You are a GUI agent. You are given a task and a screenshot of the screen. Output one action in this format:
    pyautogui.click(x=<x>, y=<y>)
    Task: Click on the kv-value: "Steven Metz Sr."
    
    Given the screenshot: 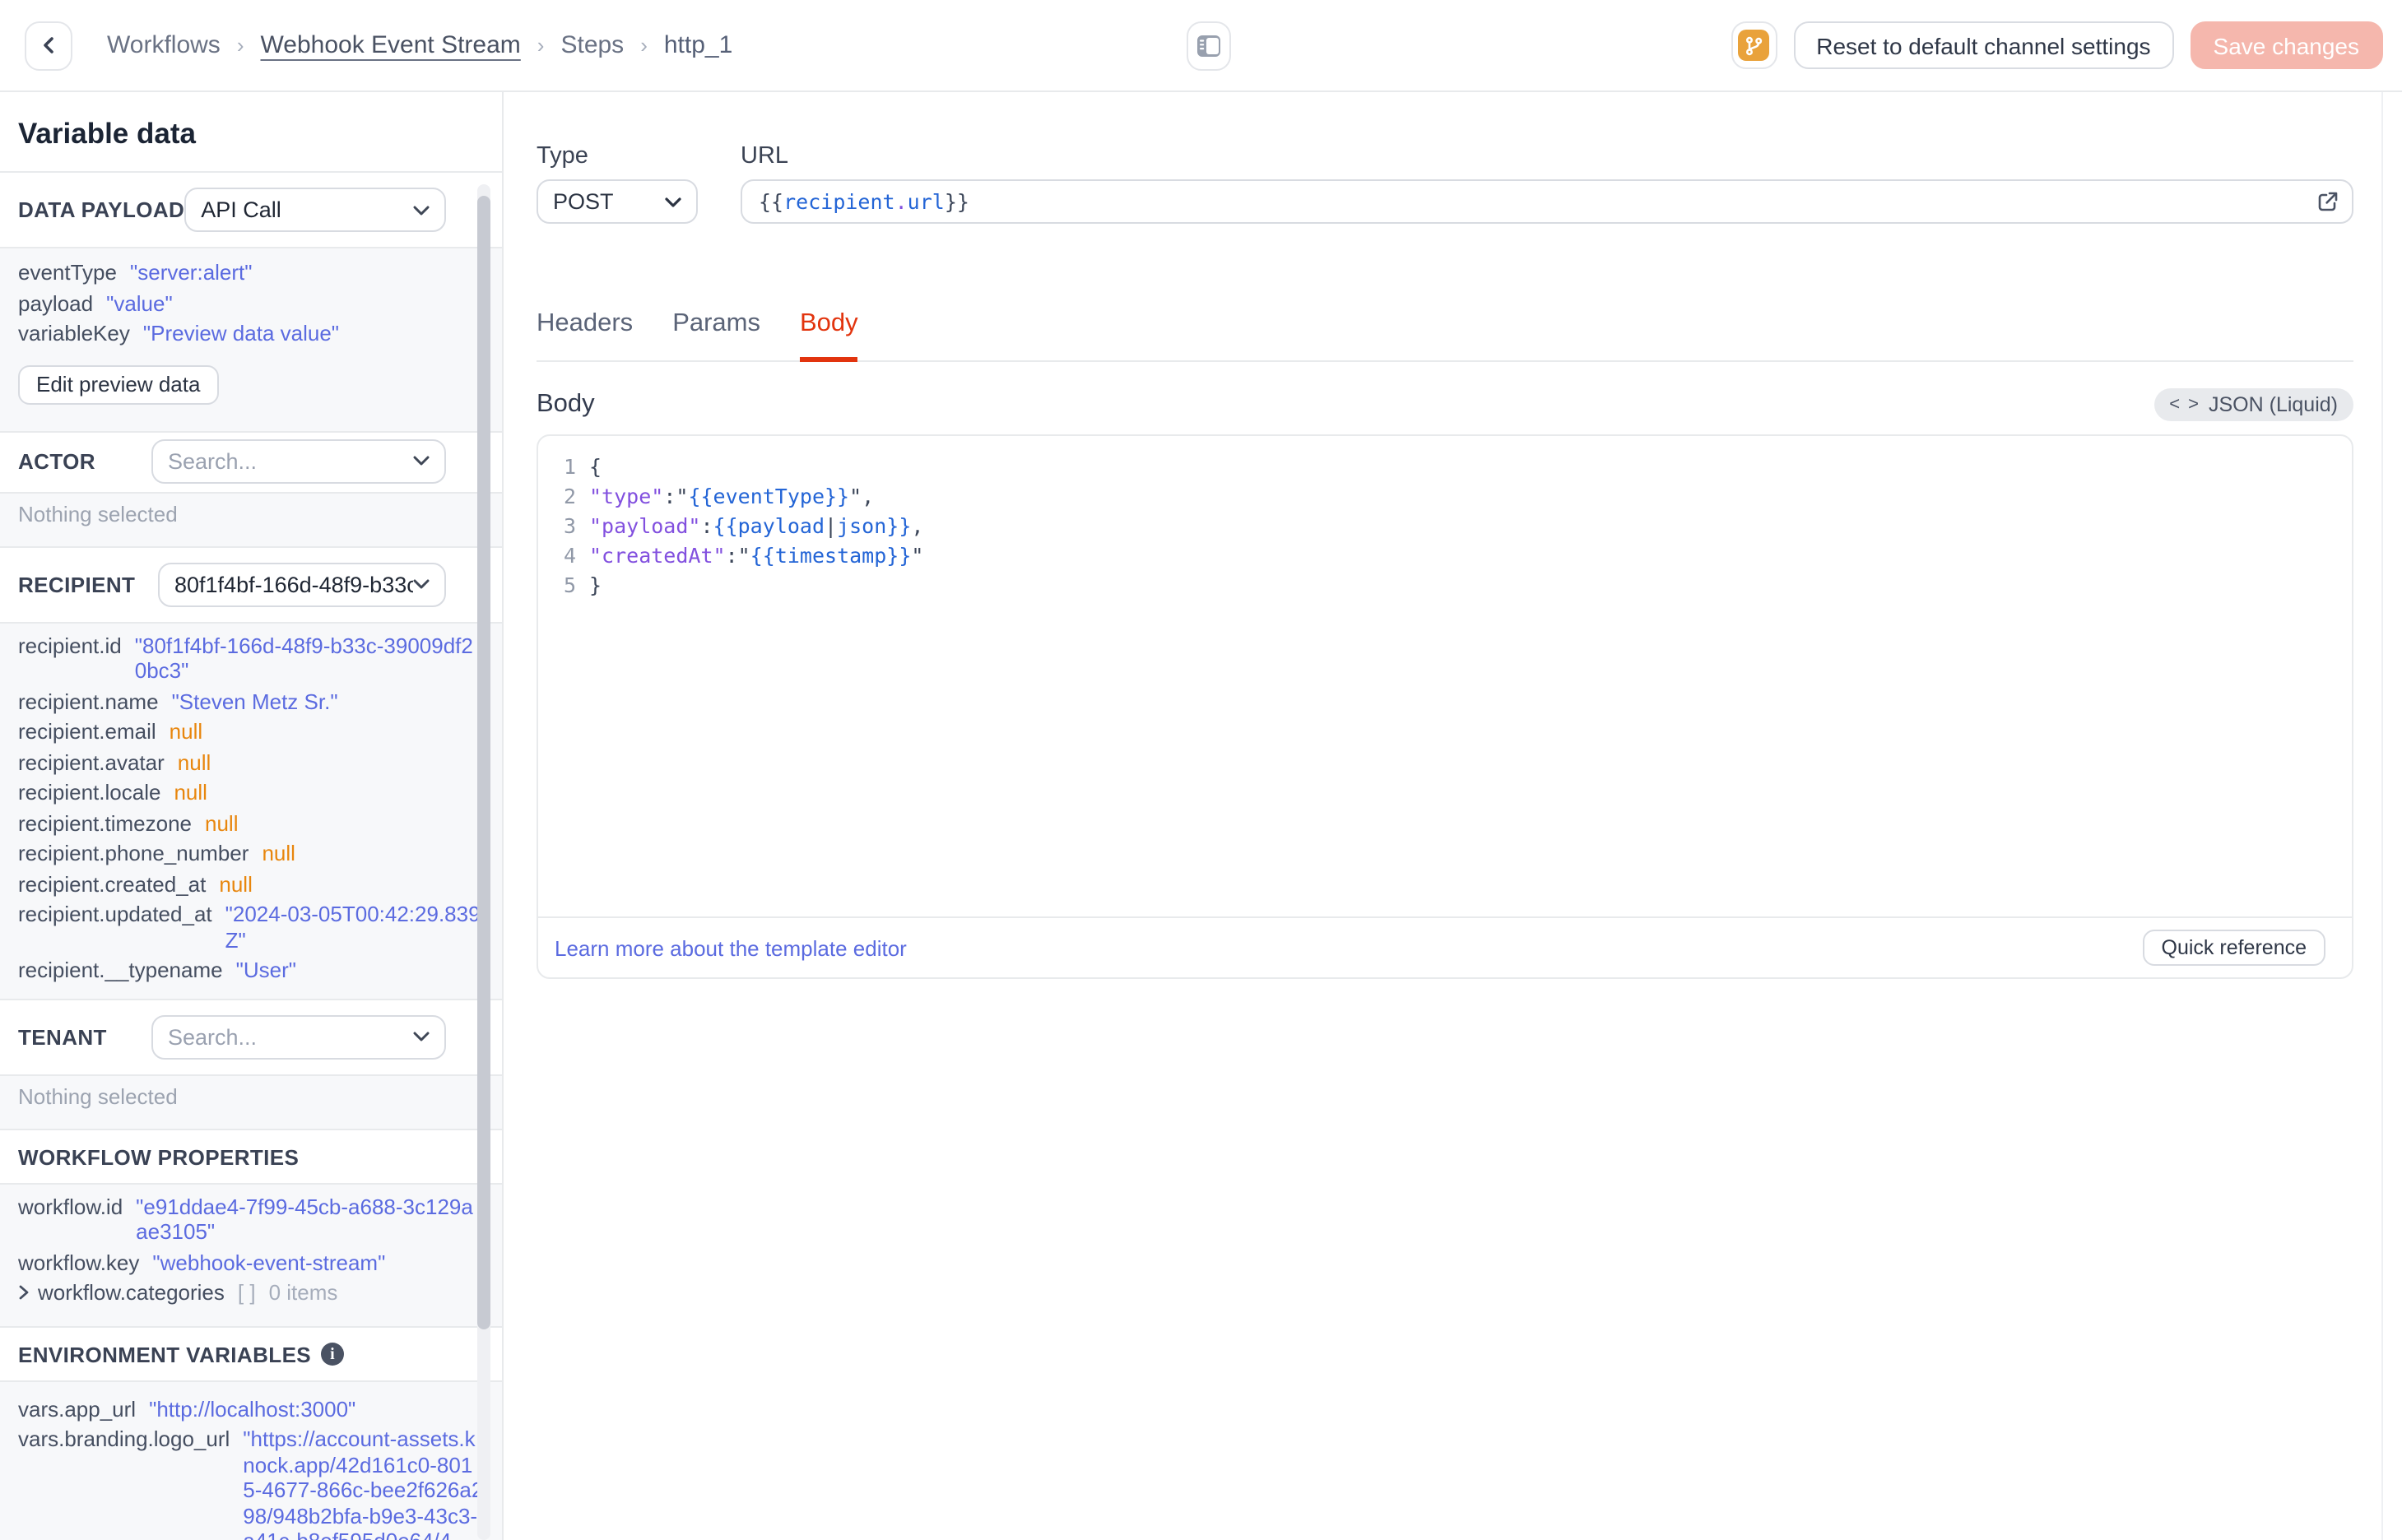 What is the action you would take?
    pyautogui.click(x=254, y=701)
    